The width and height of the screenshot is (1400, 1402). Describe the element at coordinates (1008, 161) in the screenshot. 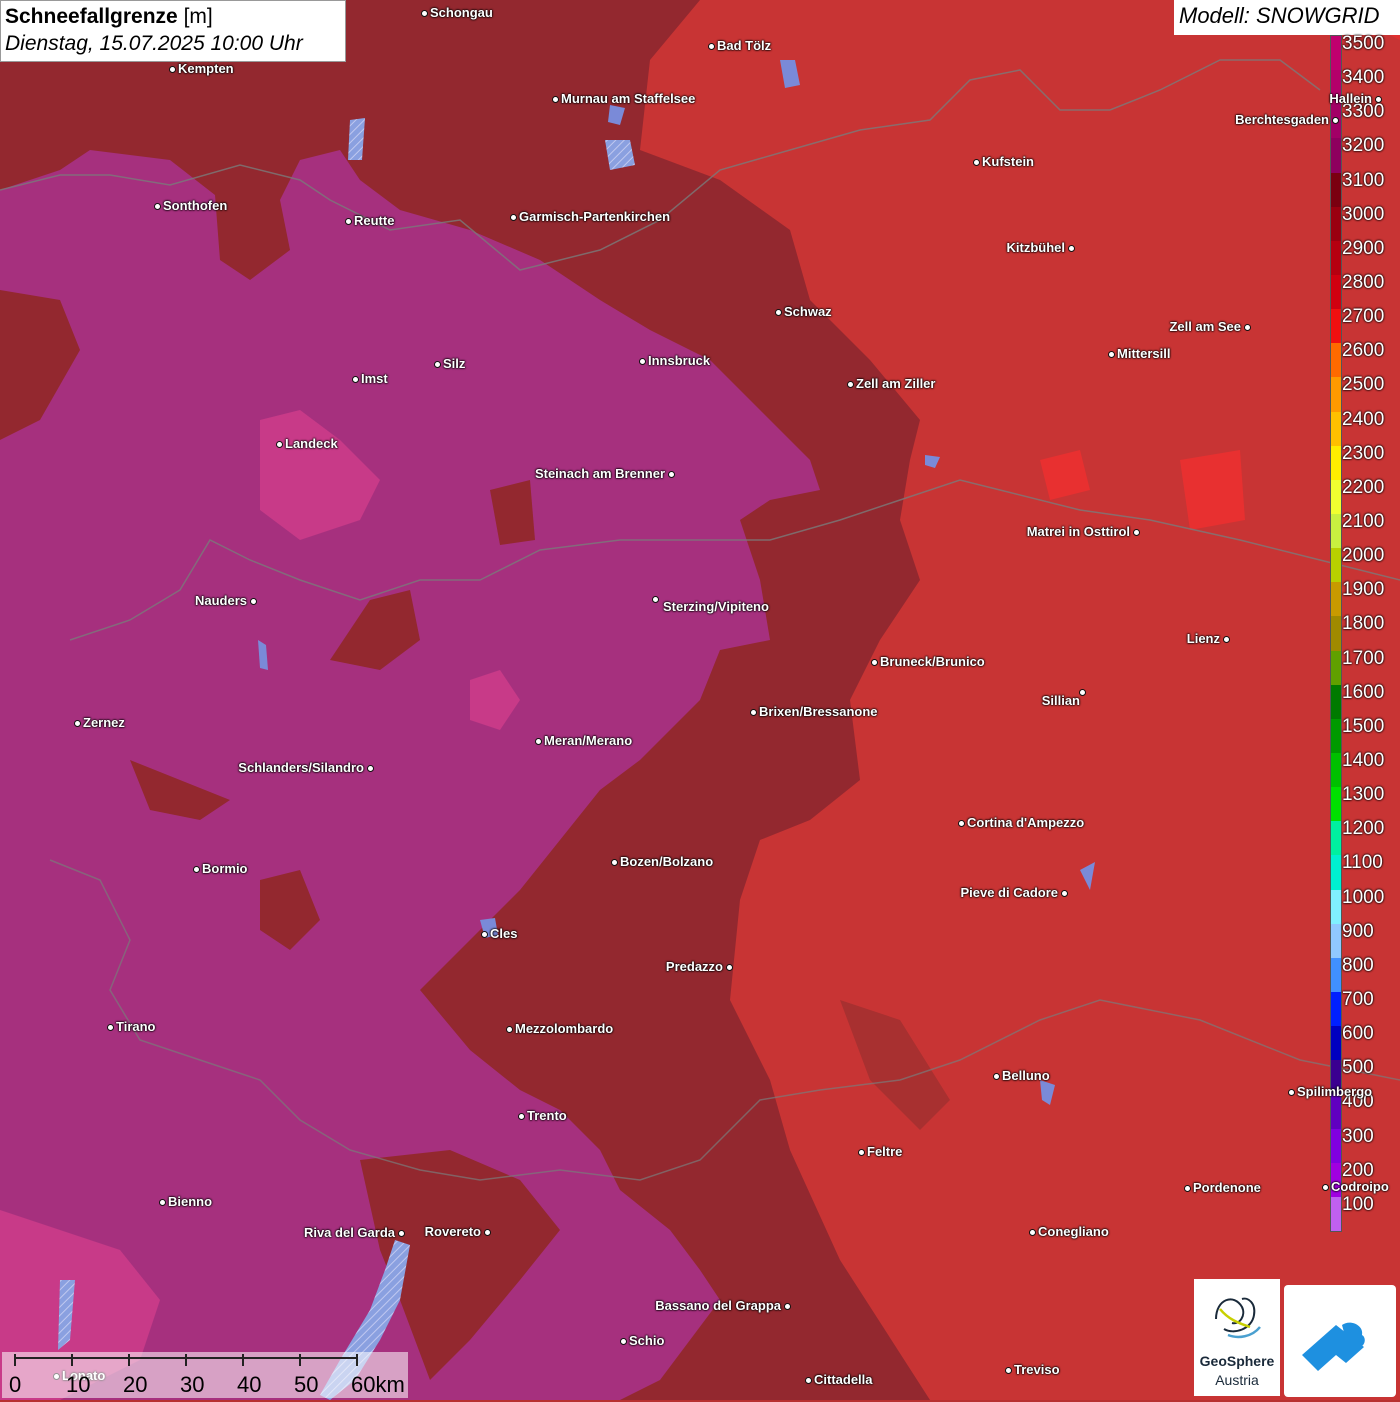

I see `city-label: Kufstein` at that location.